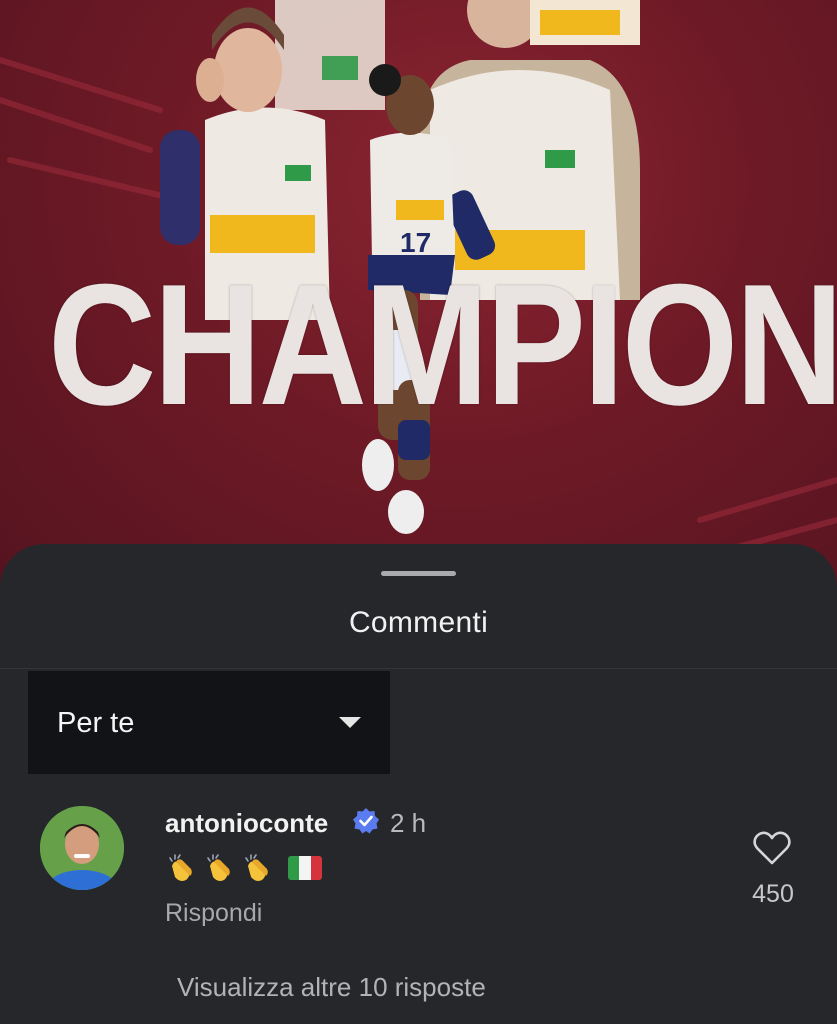  Describe the element at coordinates (350, 722) in the screenshot. I see `caret-down-icon` at that location.